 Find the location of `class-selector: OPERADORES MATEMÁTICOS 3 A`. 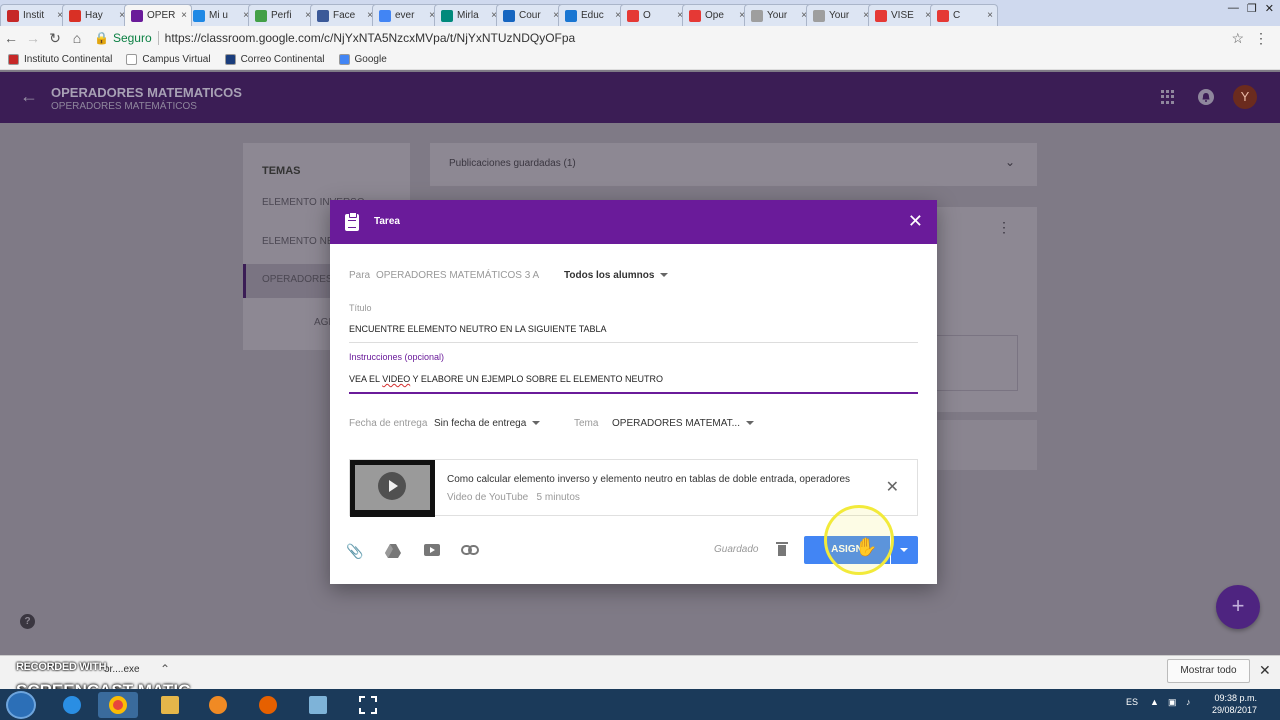

class-selector: OPERADORES MATEMÁTICOS 3 A is located at coordinates (457, 275).